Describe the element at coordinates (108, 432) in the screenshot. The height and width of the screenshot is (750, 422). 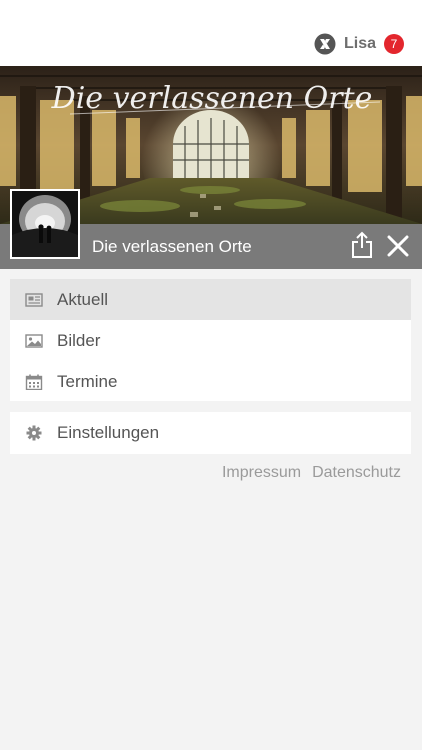
I see `menu-item-label: Einstellungen` at that location.